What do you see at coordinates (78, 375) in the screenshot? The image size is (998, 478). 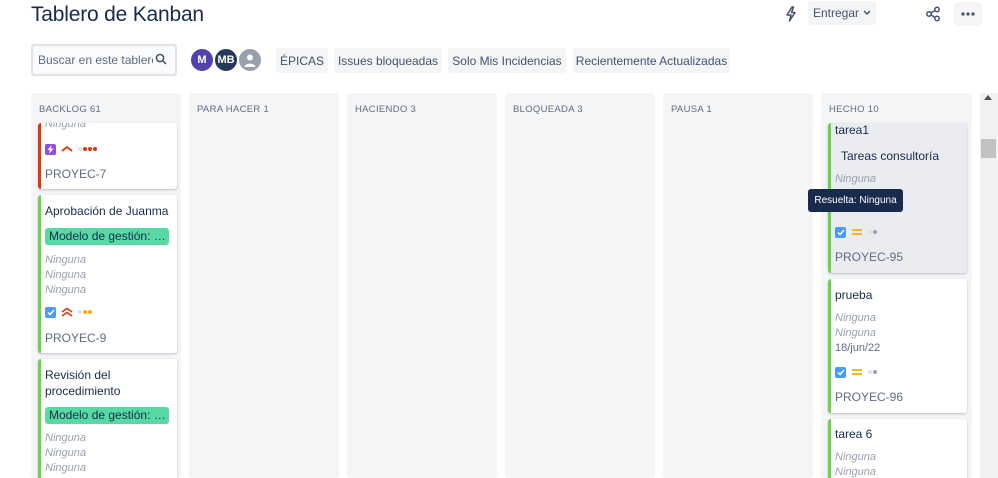 I see `card-summary: Revisión del` at bounding box center [78, 375].